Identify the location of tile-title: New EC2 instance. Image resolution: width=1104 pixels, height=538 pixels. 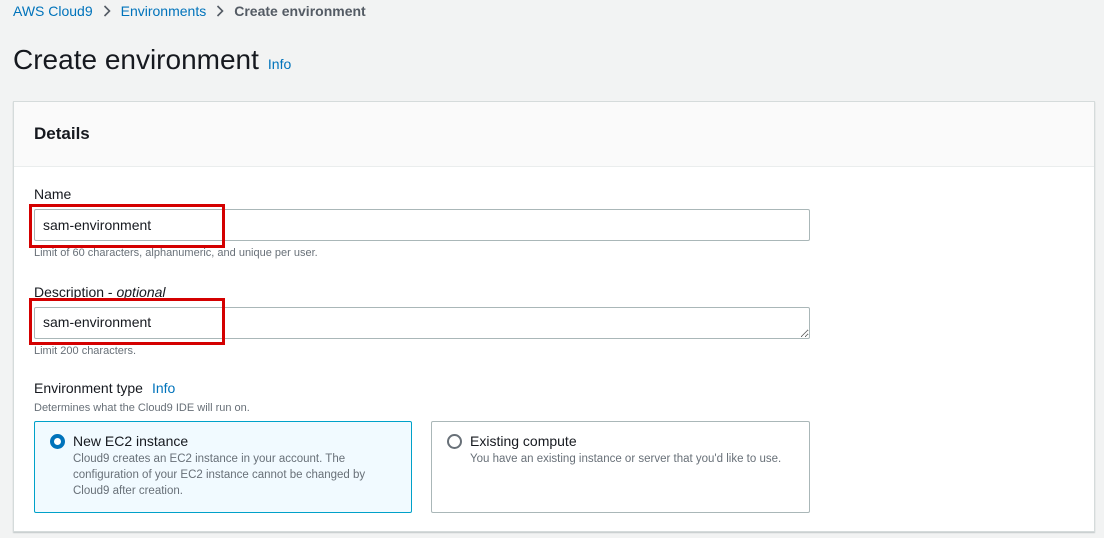
(131, 441).